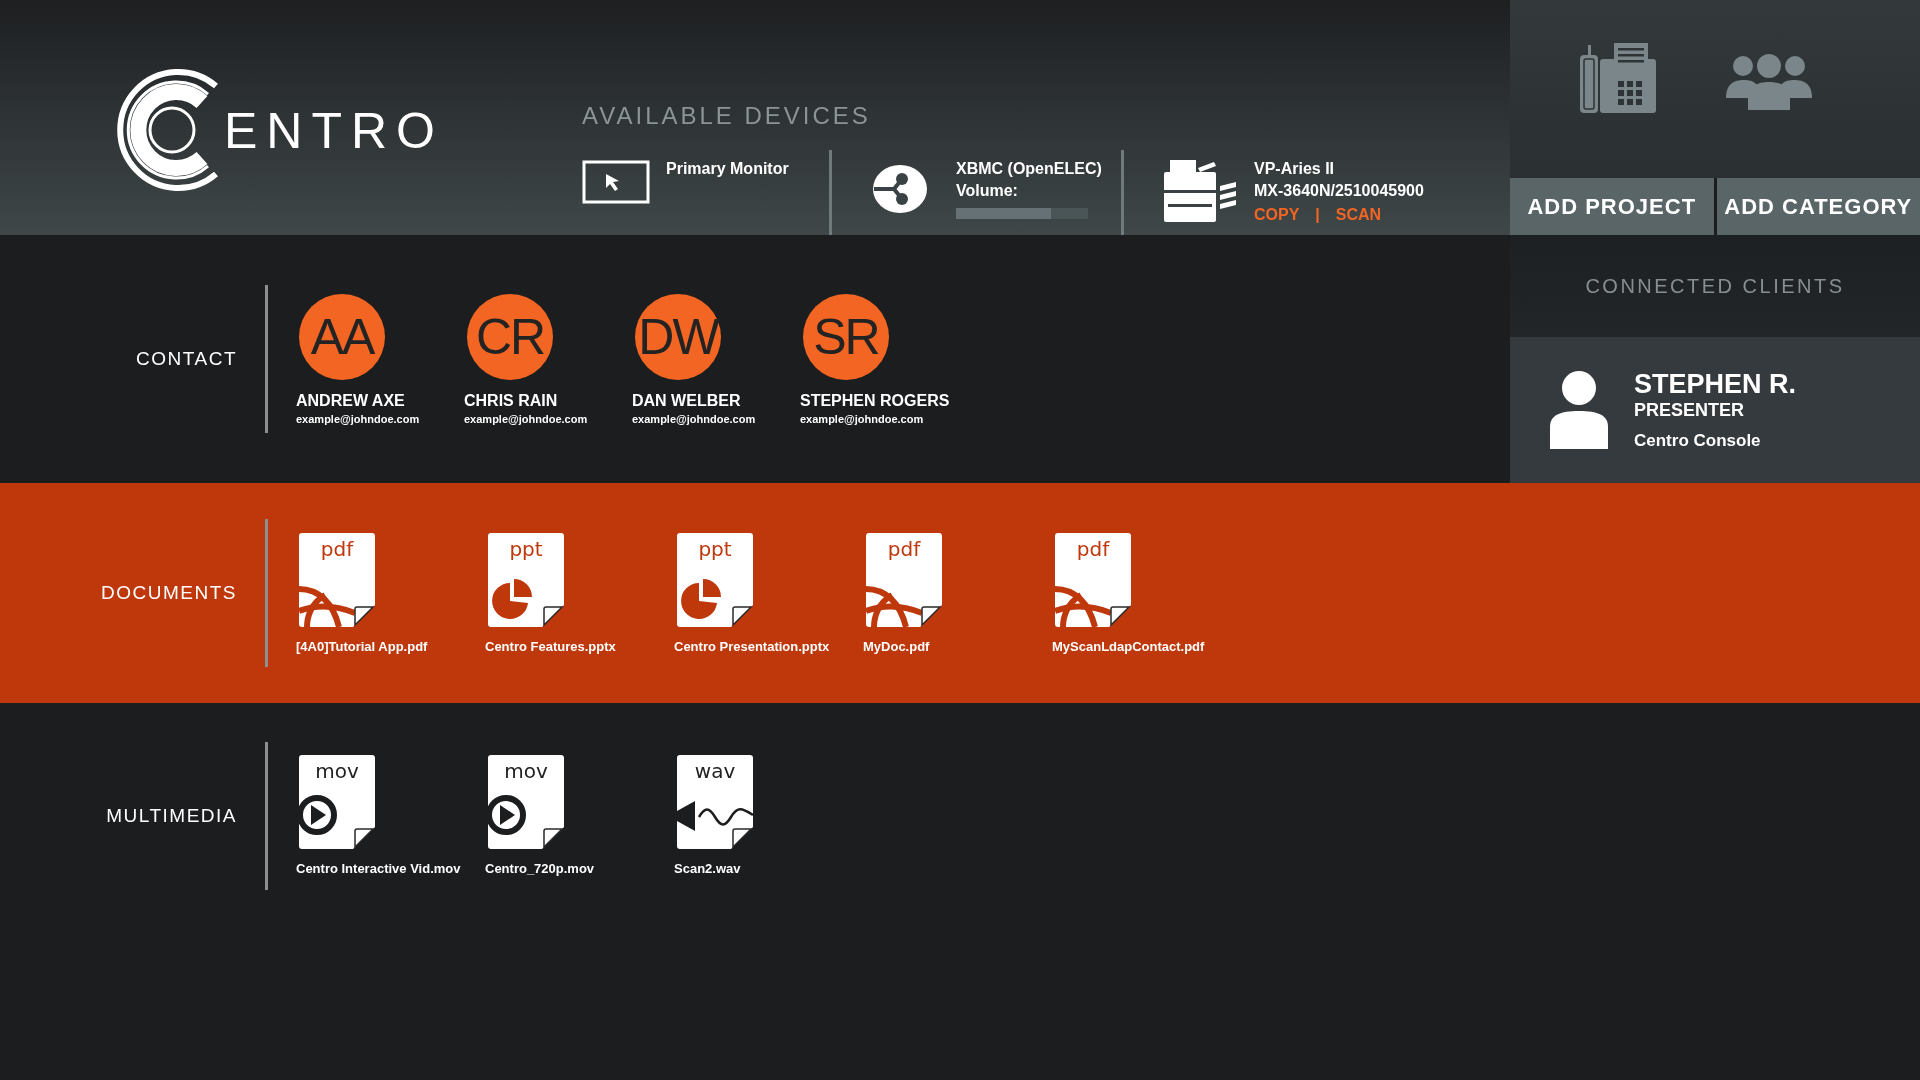 The width and height of the screenshot is (1920, 1080). Describe the element at coordinates (1689, 410) in the screenshot. I see `client-role: PRESENTER` at that location.